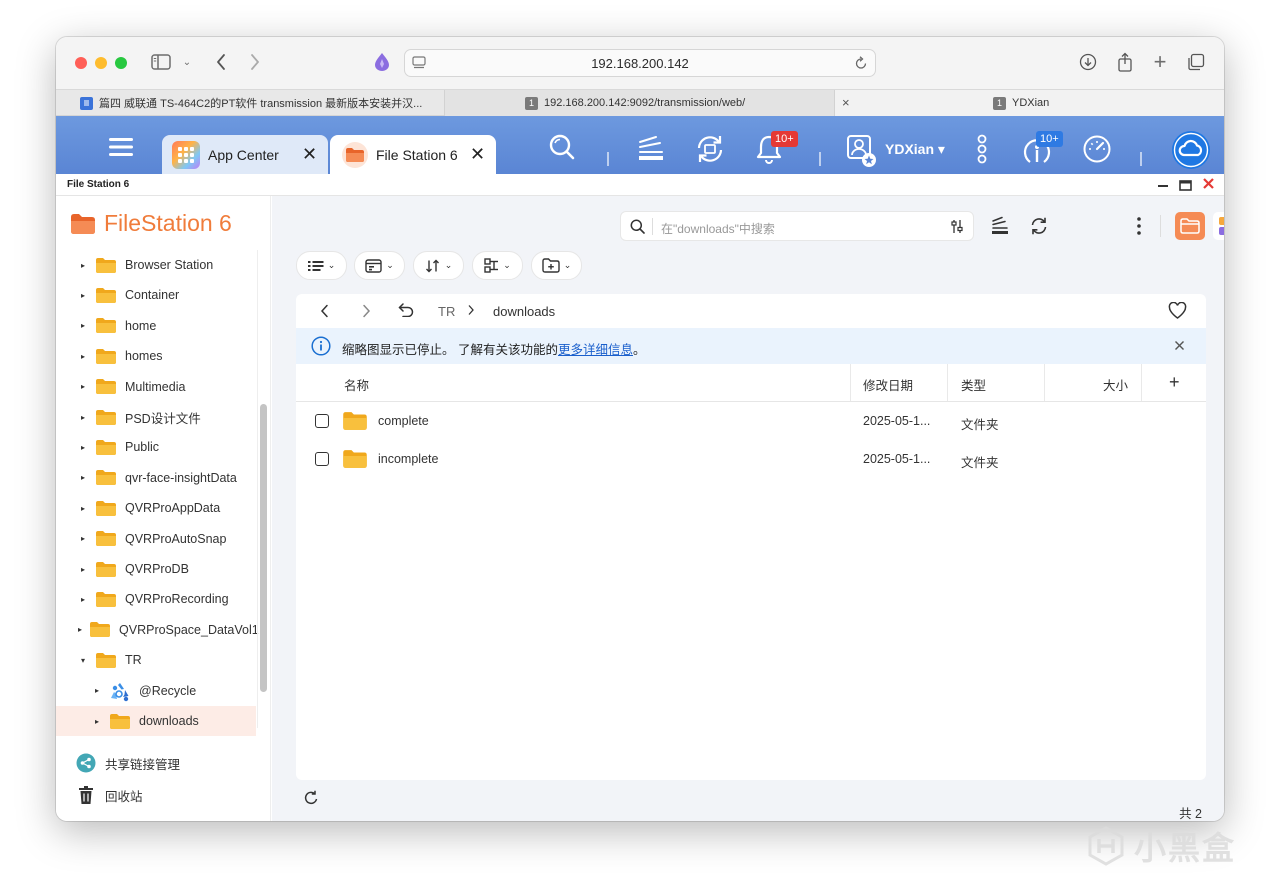  What do you see at coordinates (245, 154) in the screenshot?
I see `qnap-tab-app-center: App Center ✕` at bounding box center [245, 154].